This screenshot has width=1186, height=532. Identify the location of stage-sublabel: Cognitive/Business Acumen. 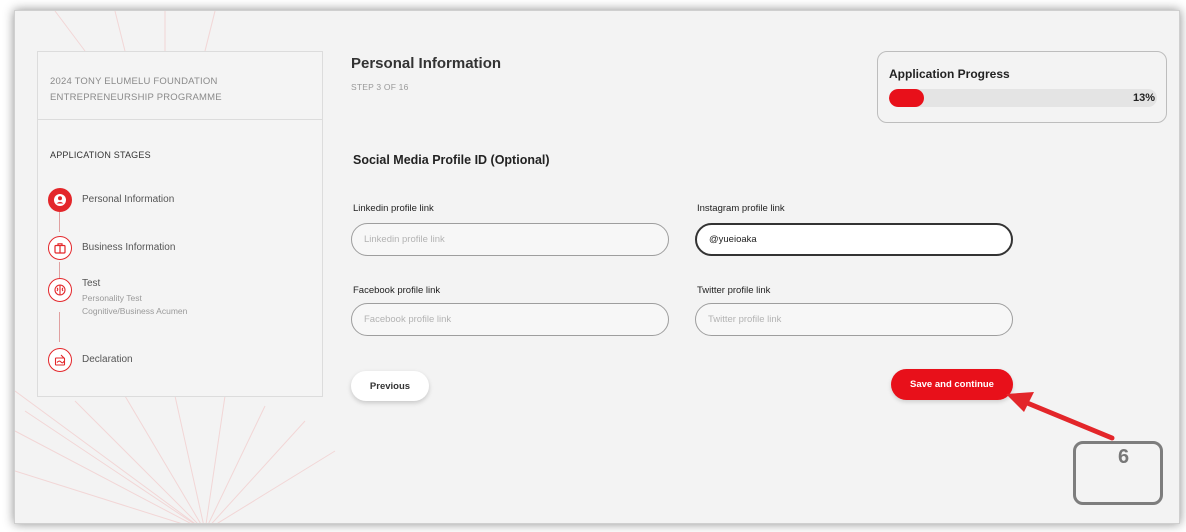
(135, 311).